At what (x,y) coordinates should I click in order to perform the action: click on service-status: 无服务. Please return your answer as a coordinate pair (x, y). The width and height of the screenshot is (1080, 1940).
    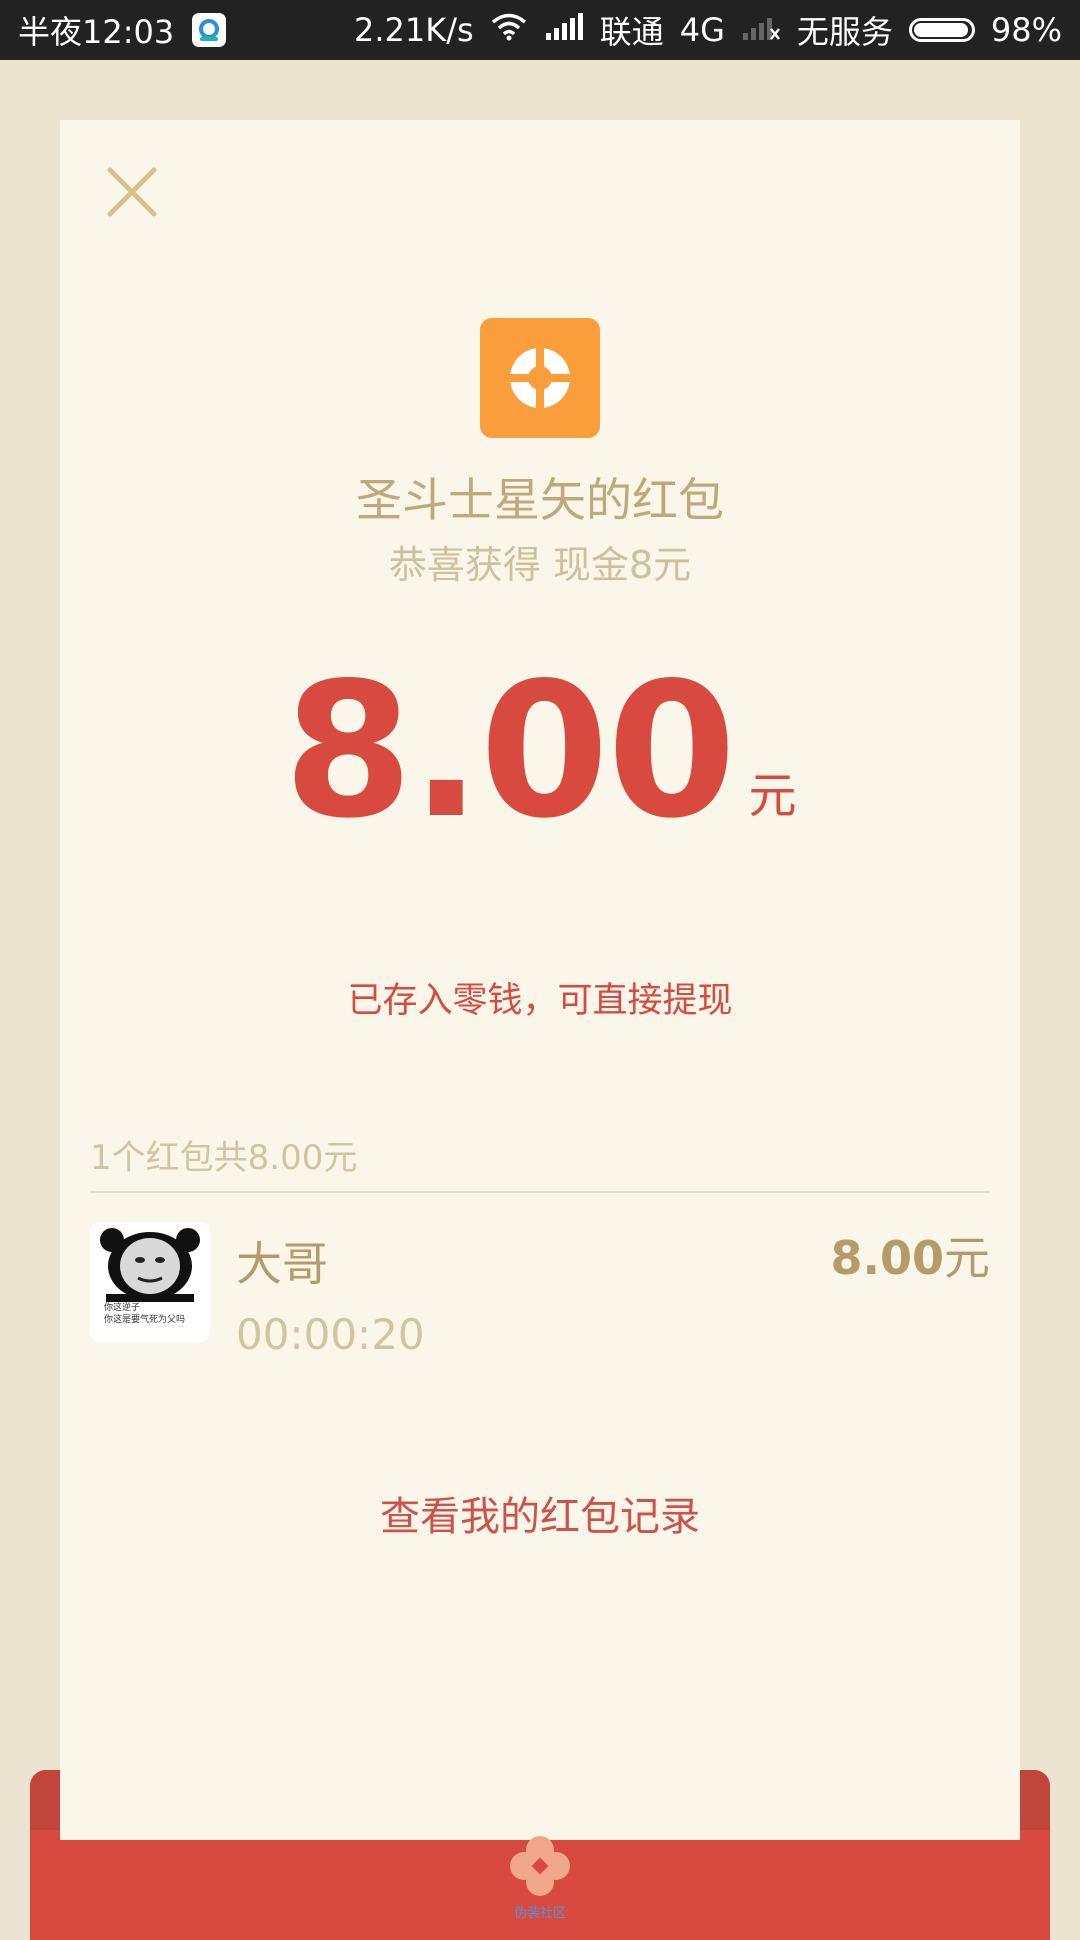
    Looking at the image, I should click on (844, 32).